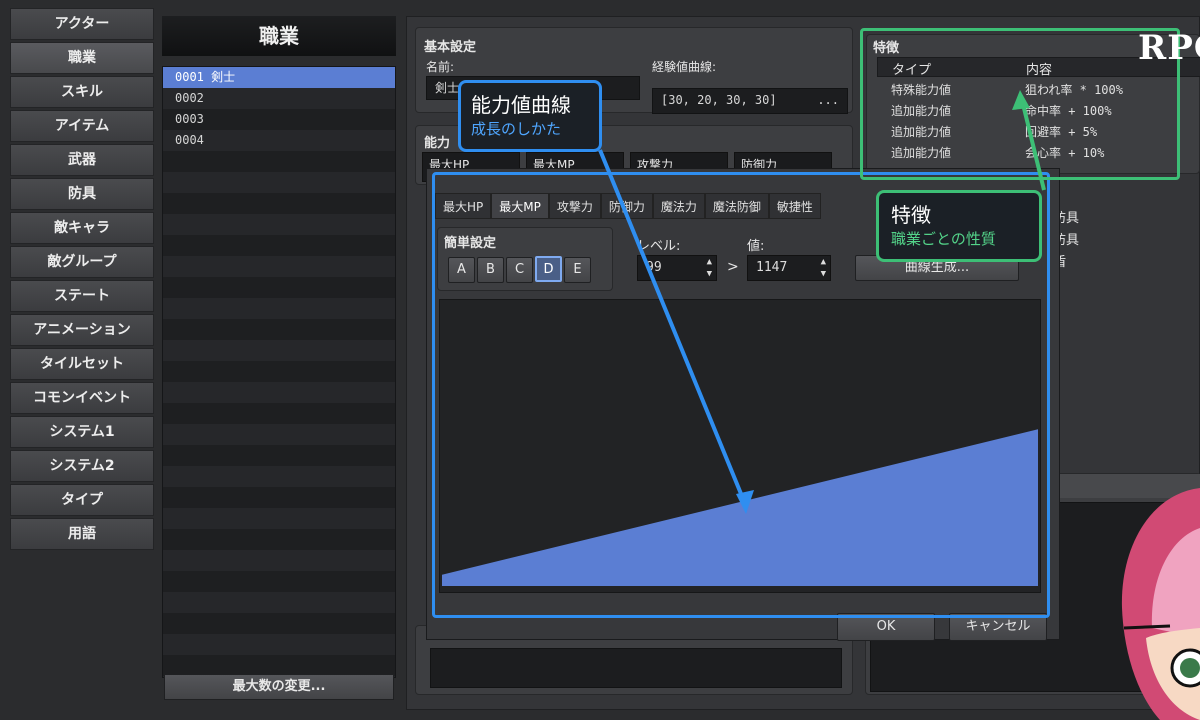 Image resolution: width=1200 pixels, height=720 pixels. I want to click on curve-callout-subtitle: 成長のしかた, so click(516, 129).